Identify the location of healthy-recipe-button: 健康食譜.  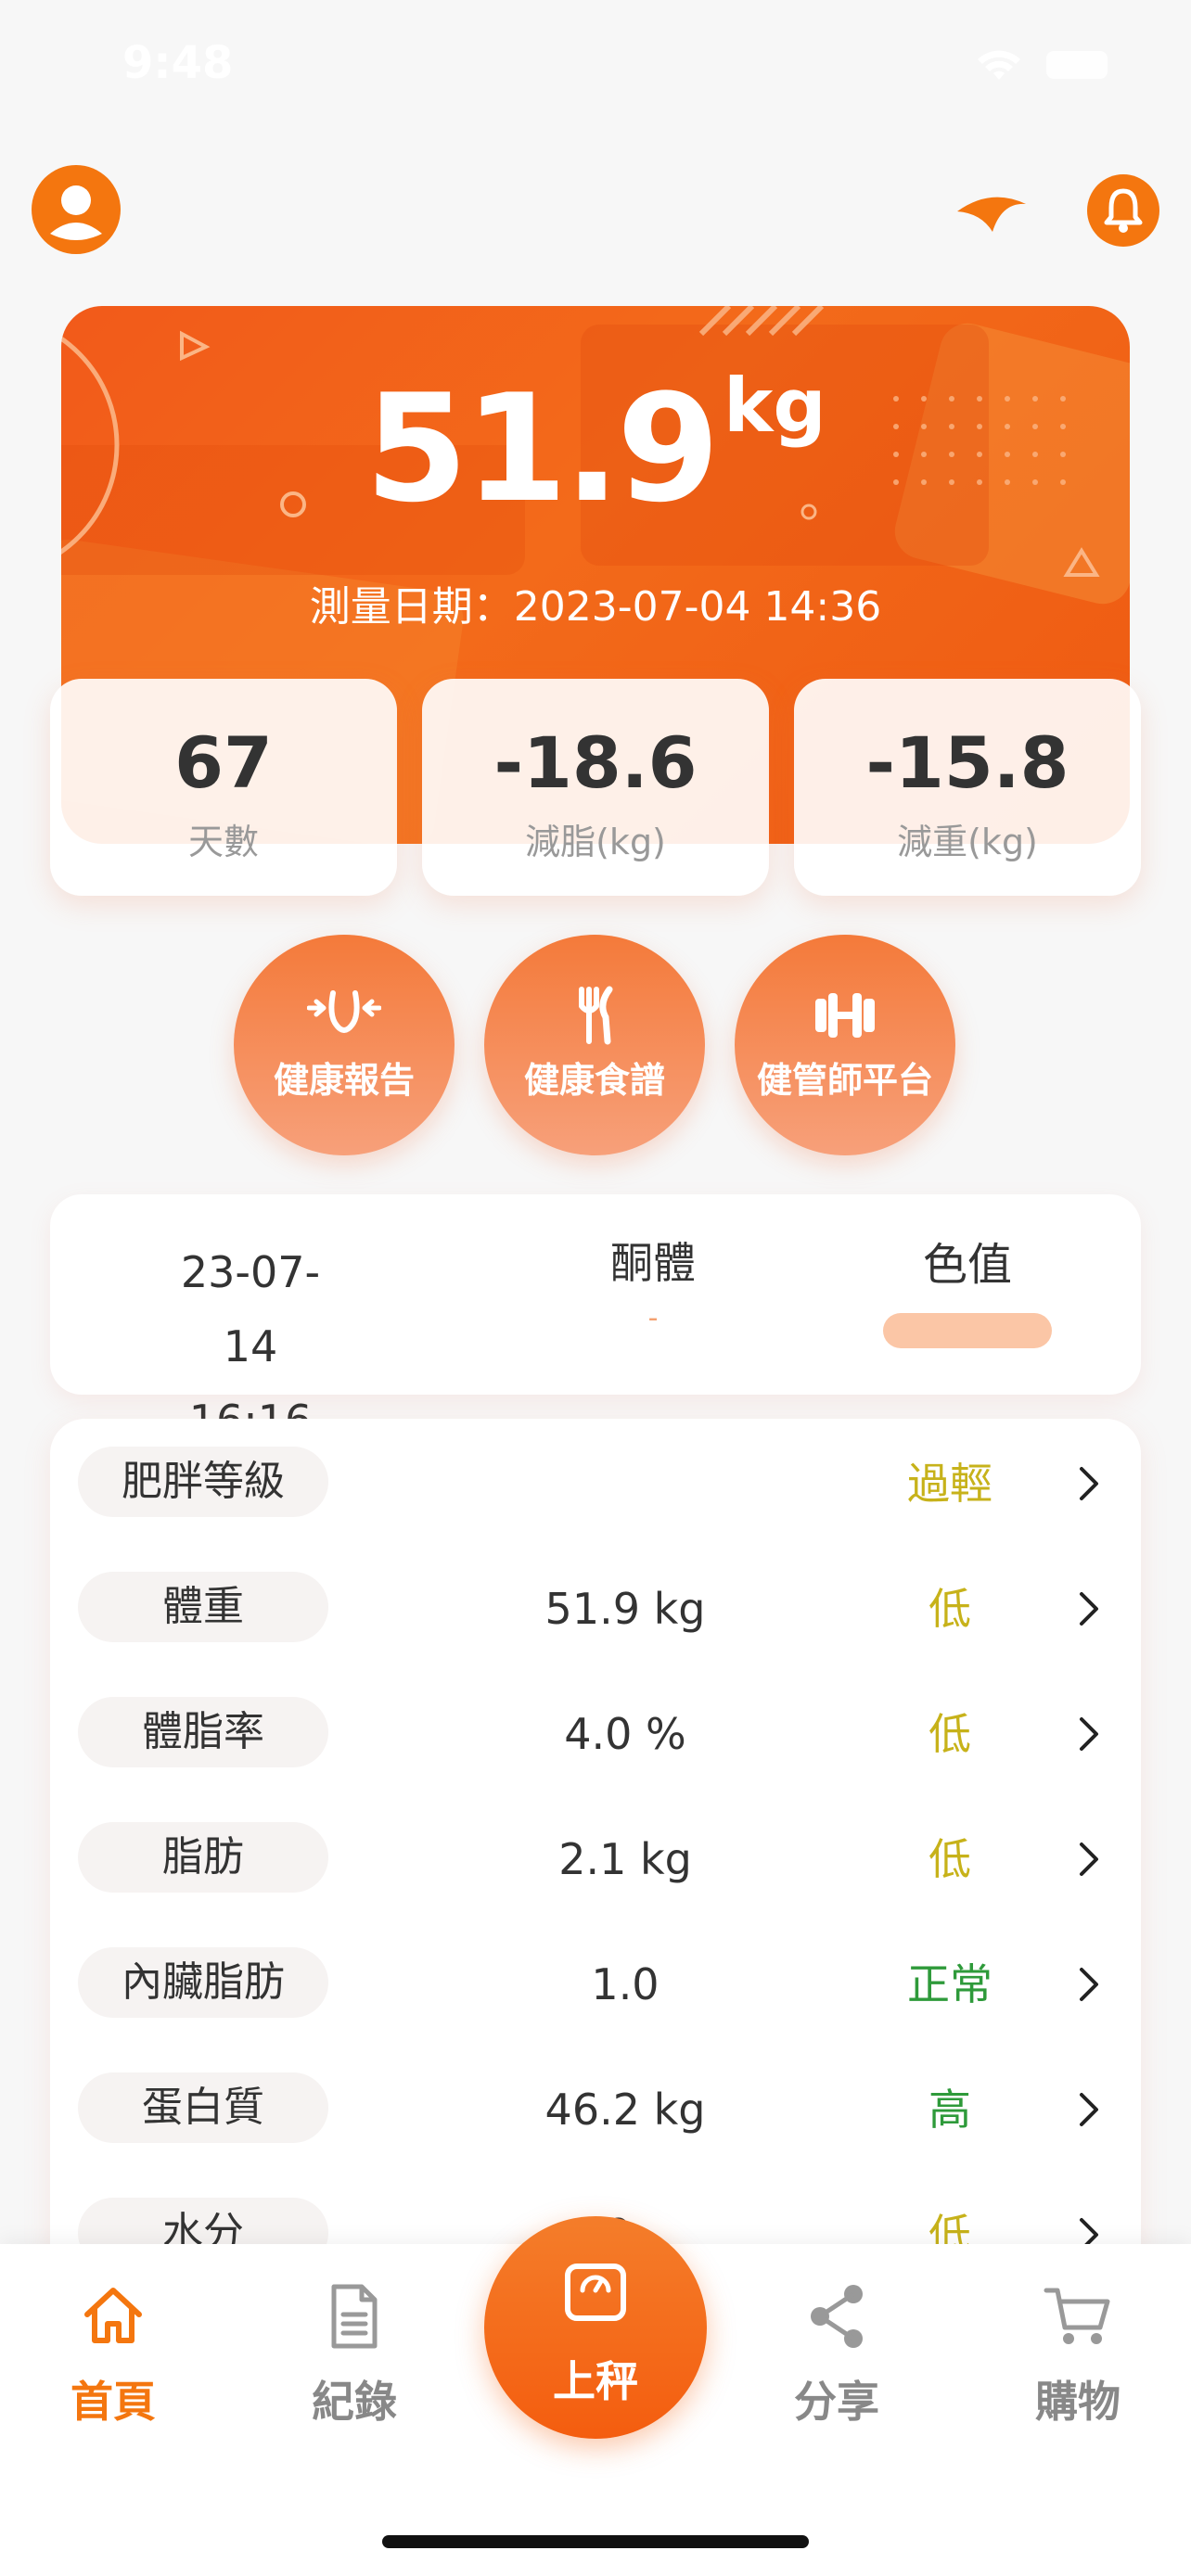
(594, 1045).